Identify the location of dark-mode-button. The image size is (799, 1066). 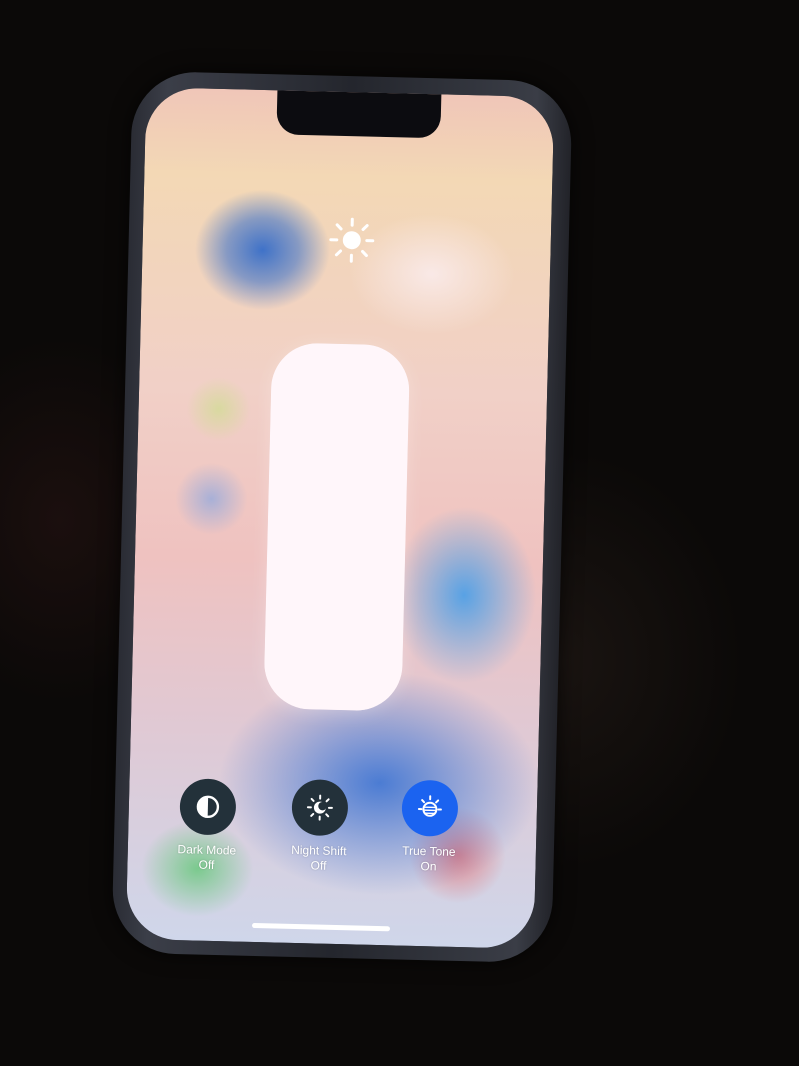
(208, 807).